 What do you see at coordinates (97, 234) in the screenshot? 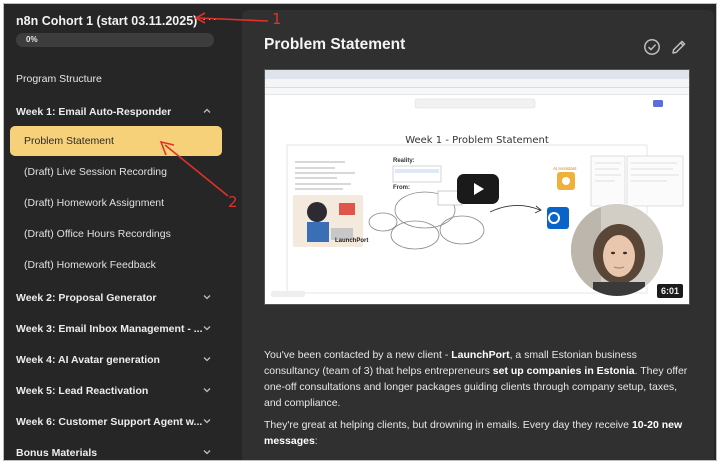
I see `lesson-label: (Draft) Office Hours Recordings` at bounding box center [97, 234].